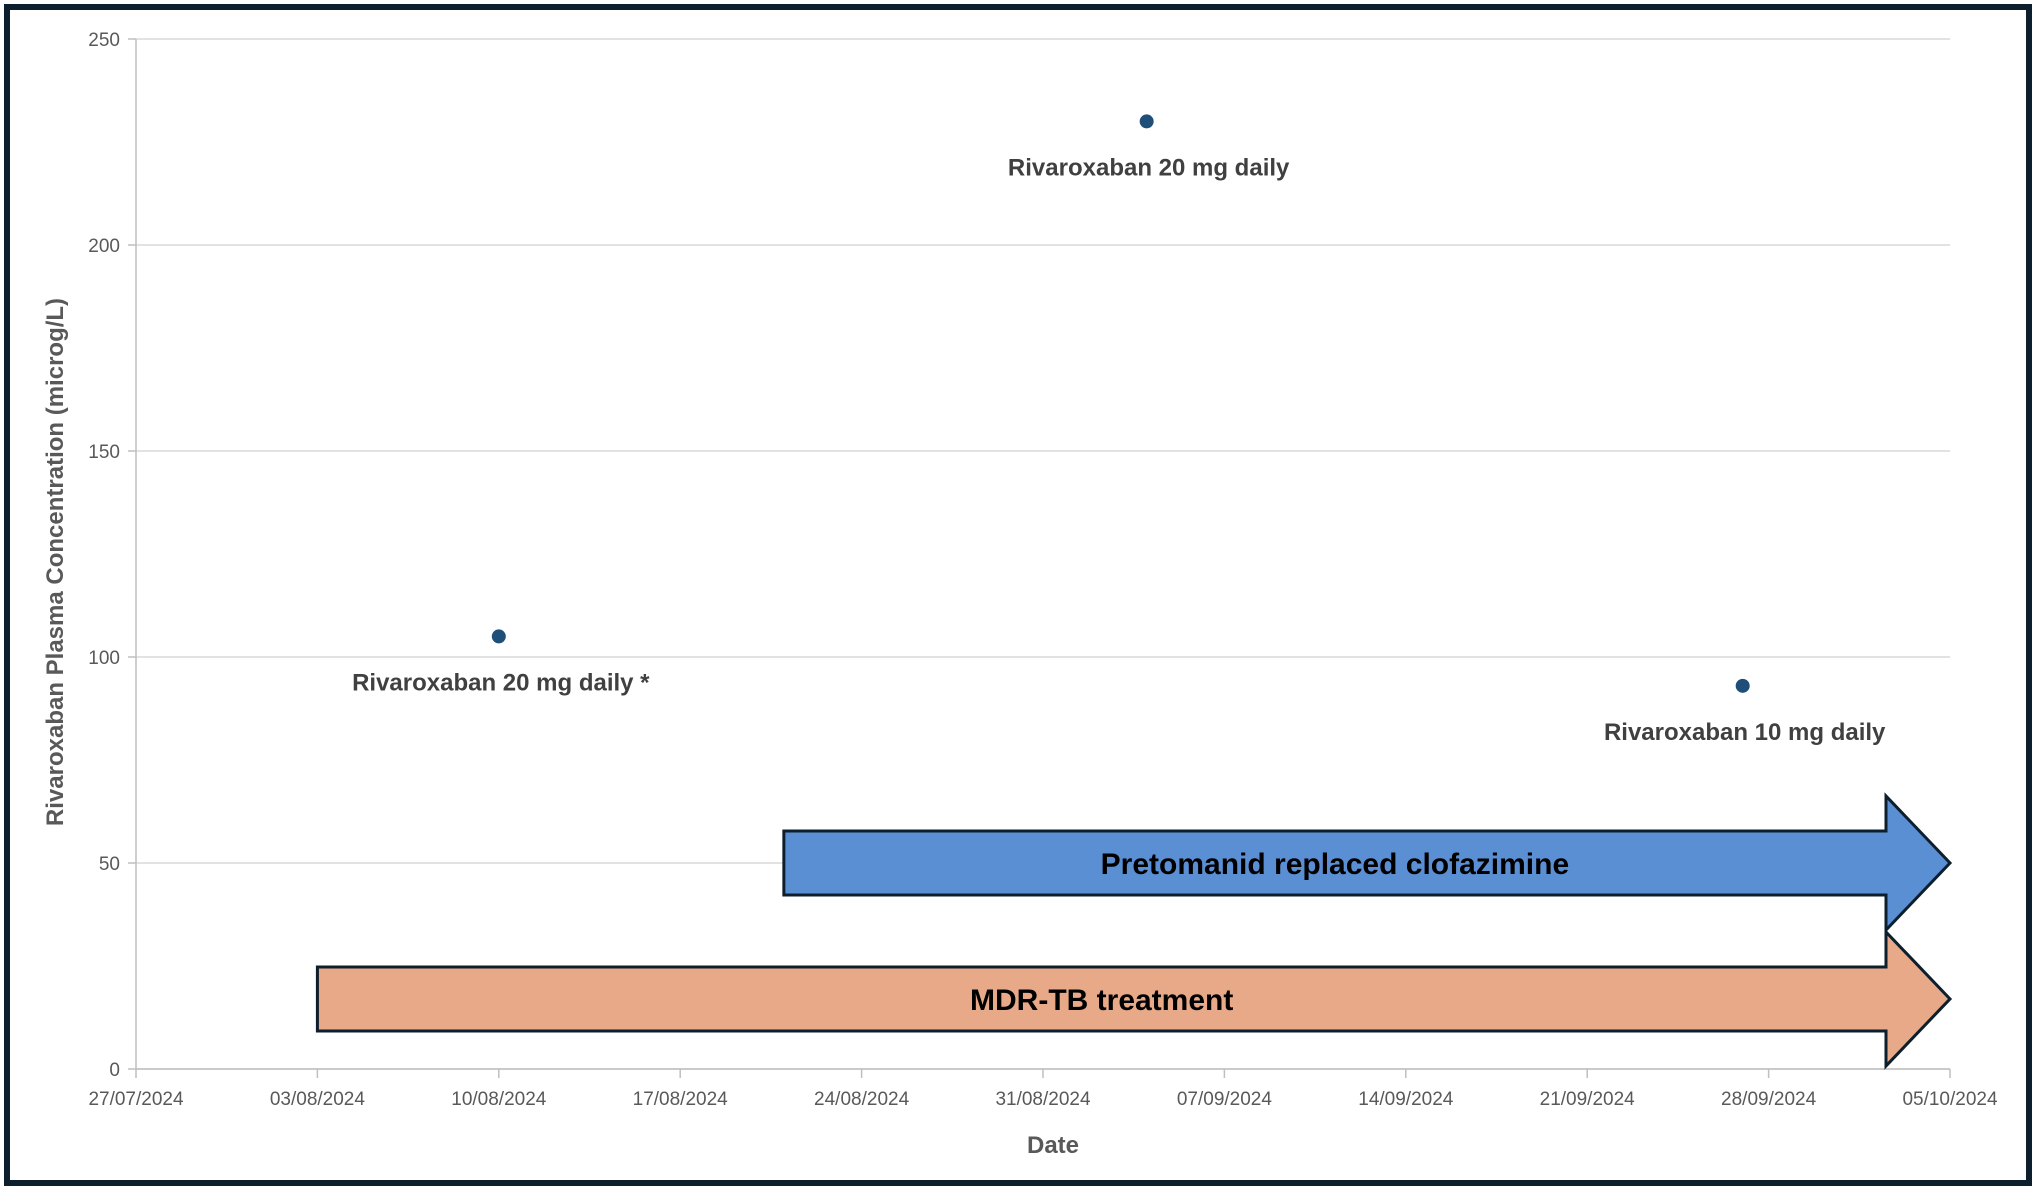 The height and width of the screenshot is (1186, 2032). I want to click on data-point-label: Rivaroxaban 10 mg daily, so click(1745, 732).